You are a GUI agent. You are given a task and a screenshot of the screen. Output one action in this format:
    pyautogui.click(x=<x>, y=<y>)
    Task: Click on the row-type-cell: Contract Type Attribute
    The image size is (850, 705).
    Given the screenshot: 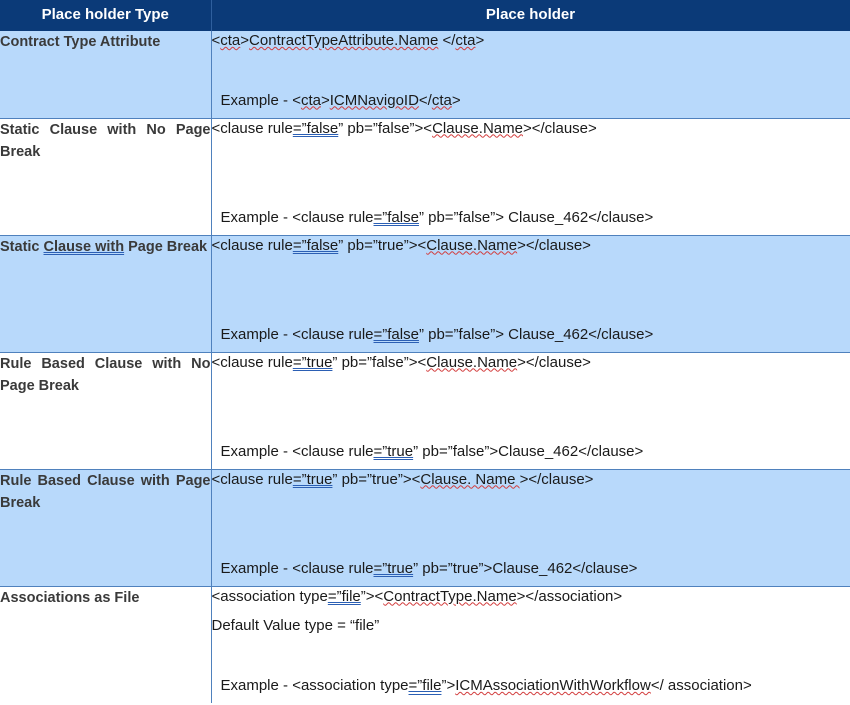 What is the action you would take?
    pyautogui.click(x=106, y=74)
    